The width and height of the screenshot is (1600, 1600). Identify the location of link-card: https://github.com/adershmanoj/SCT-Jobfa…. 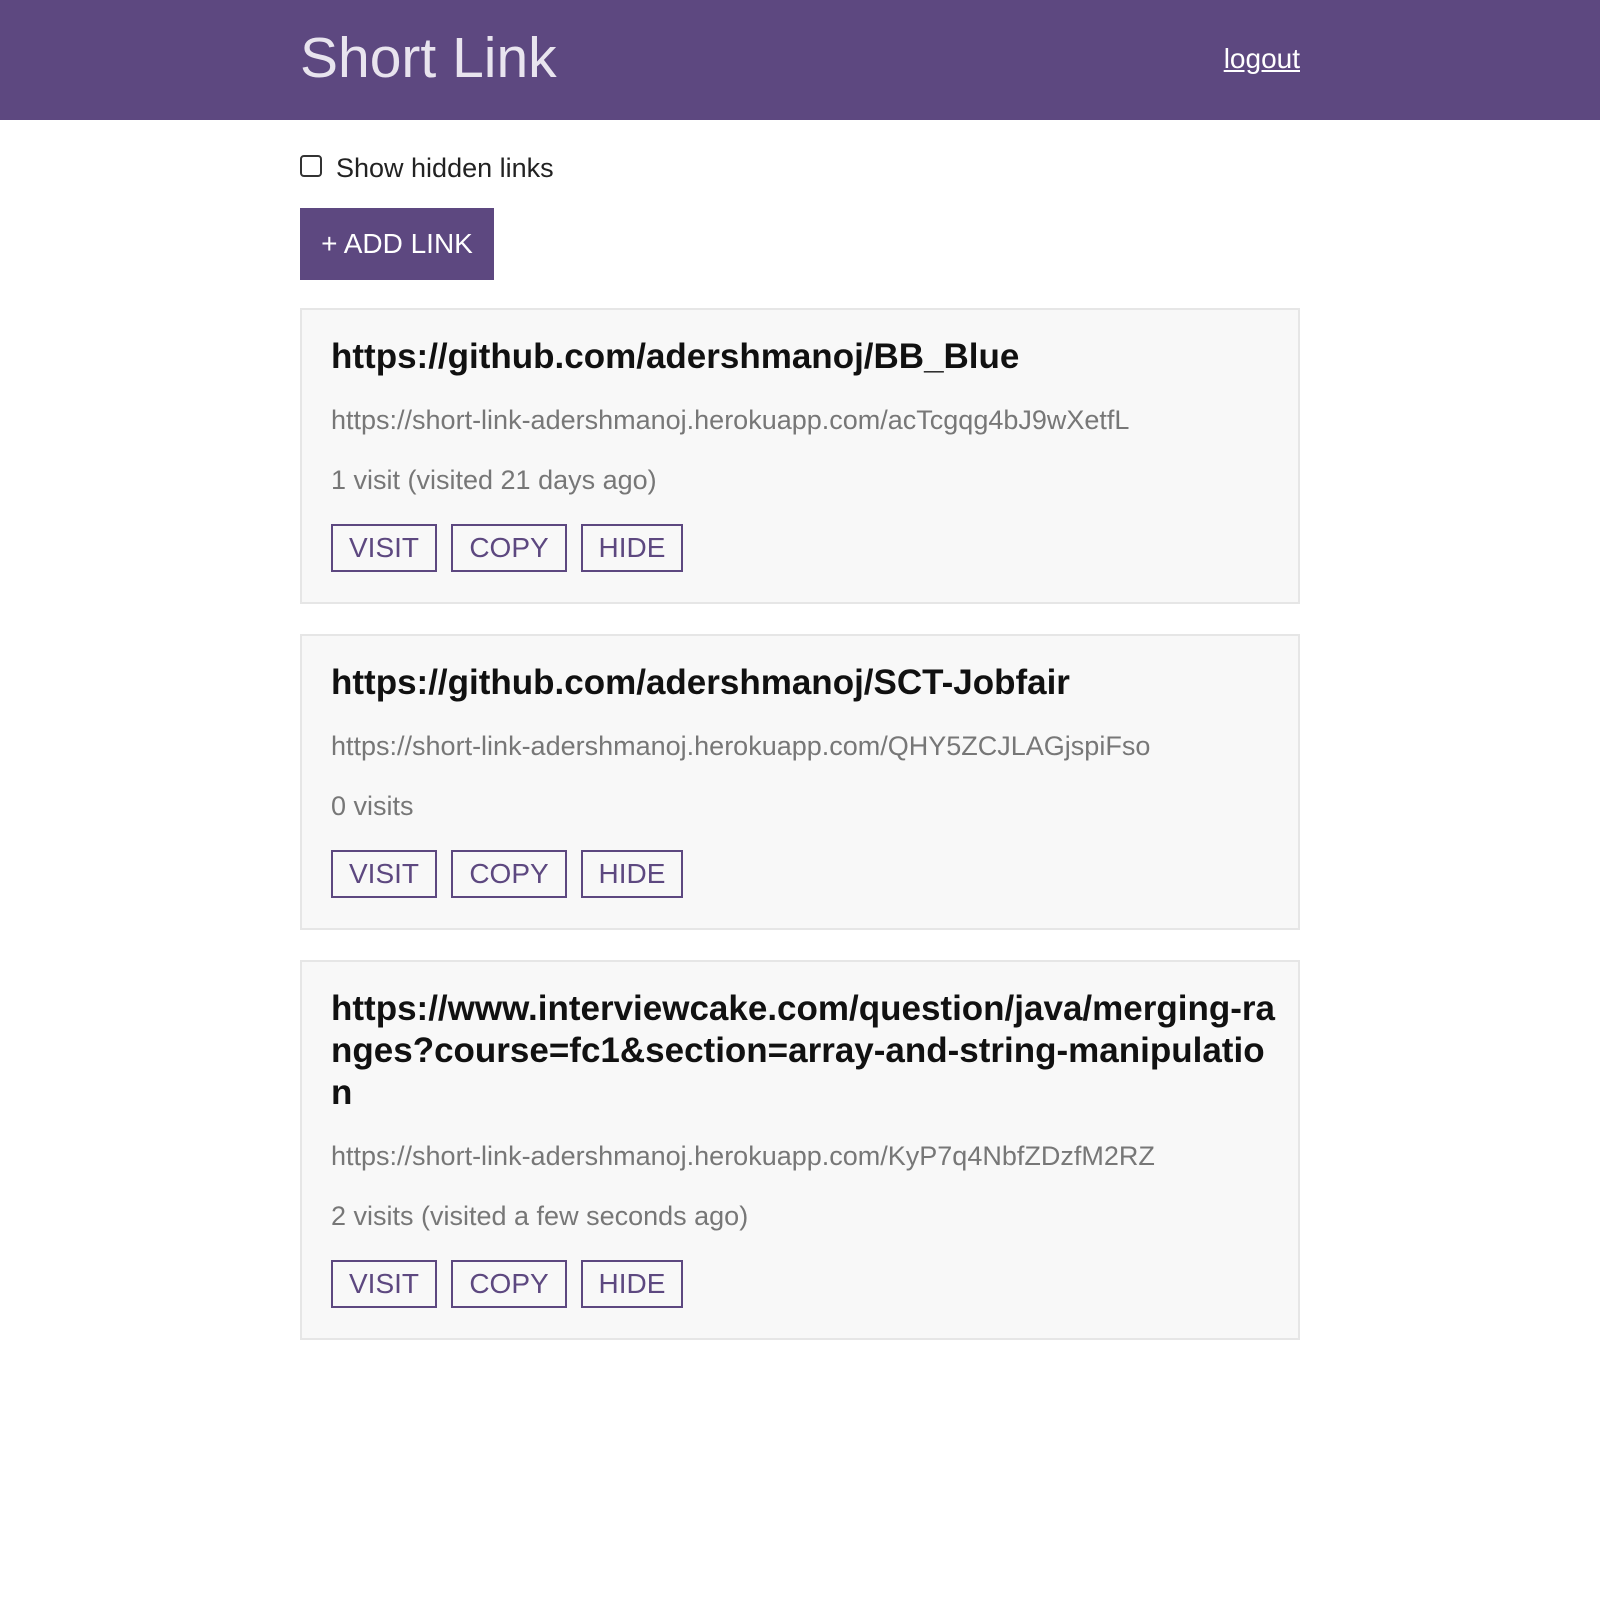
(800, 782).